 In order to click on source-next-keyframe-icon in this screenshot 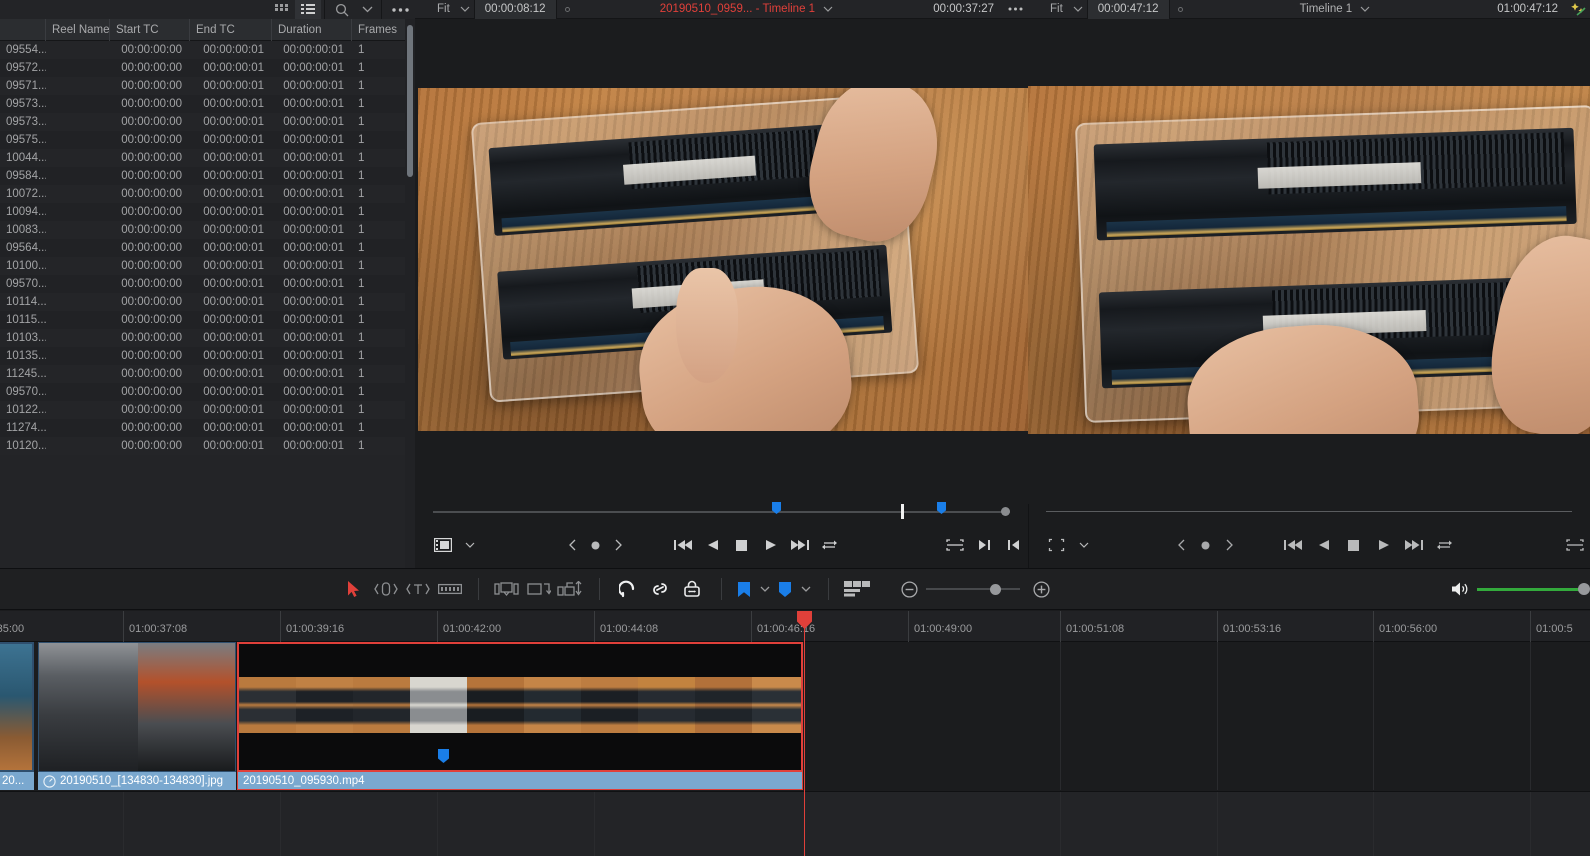, I will do `click(619, 545)`.